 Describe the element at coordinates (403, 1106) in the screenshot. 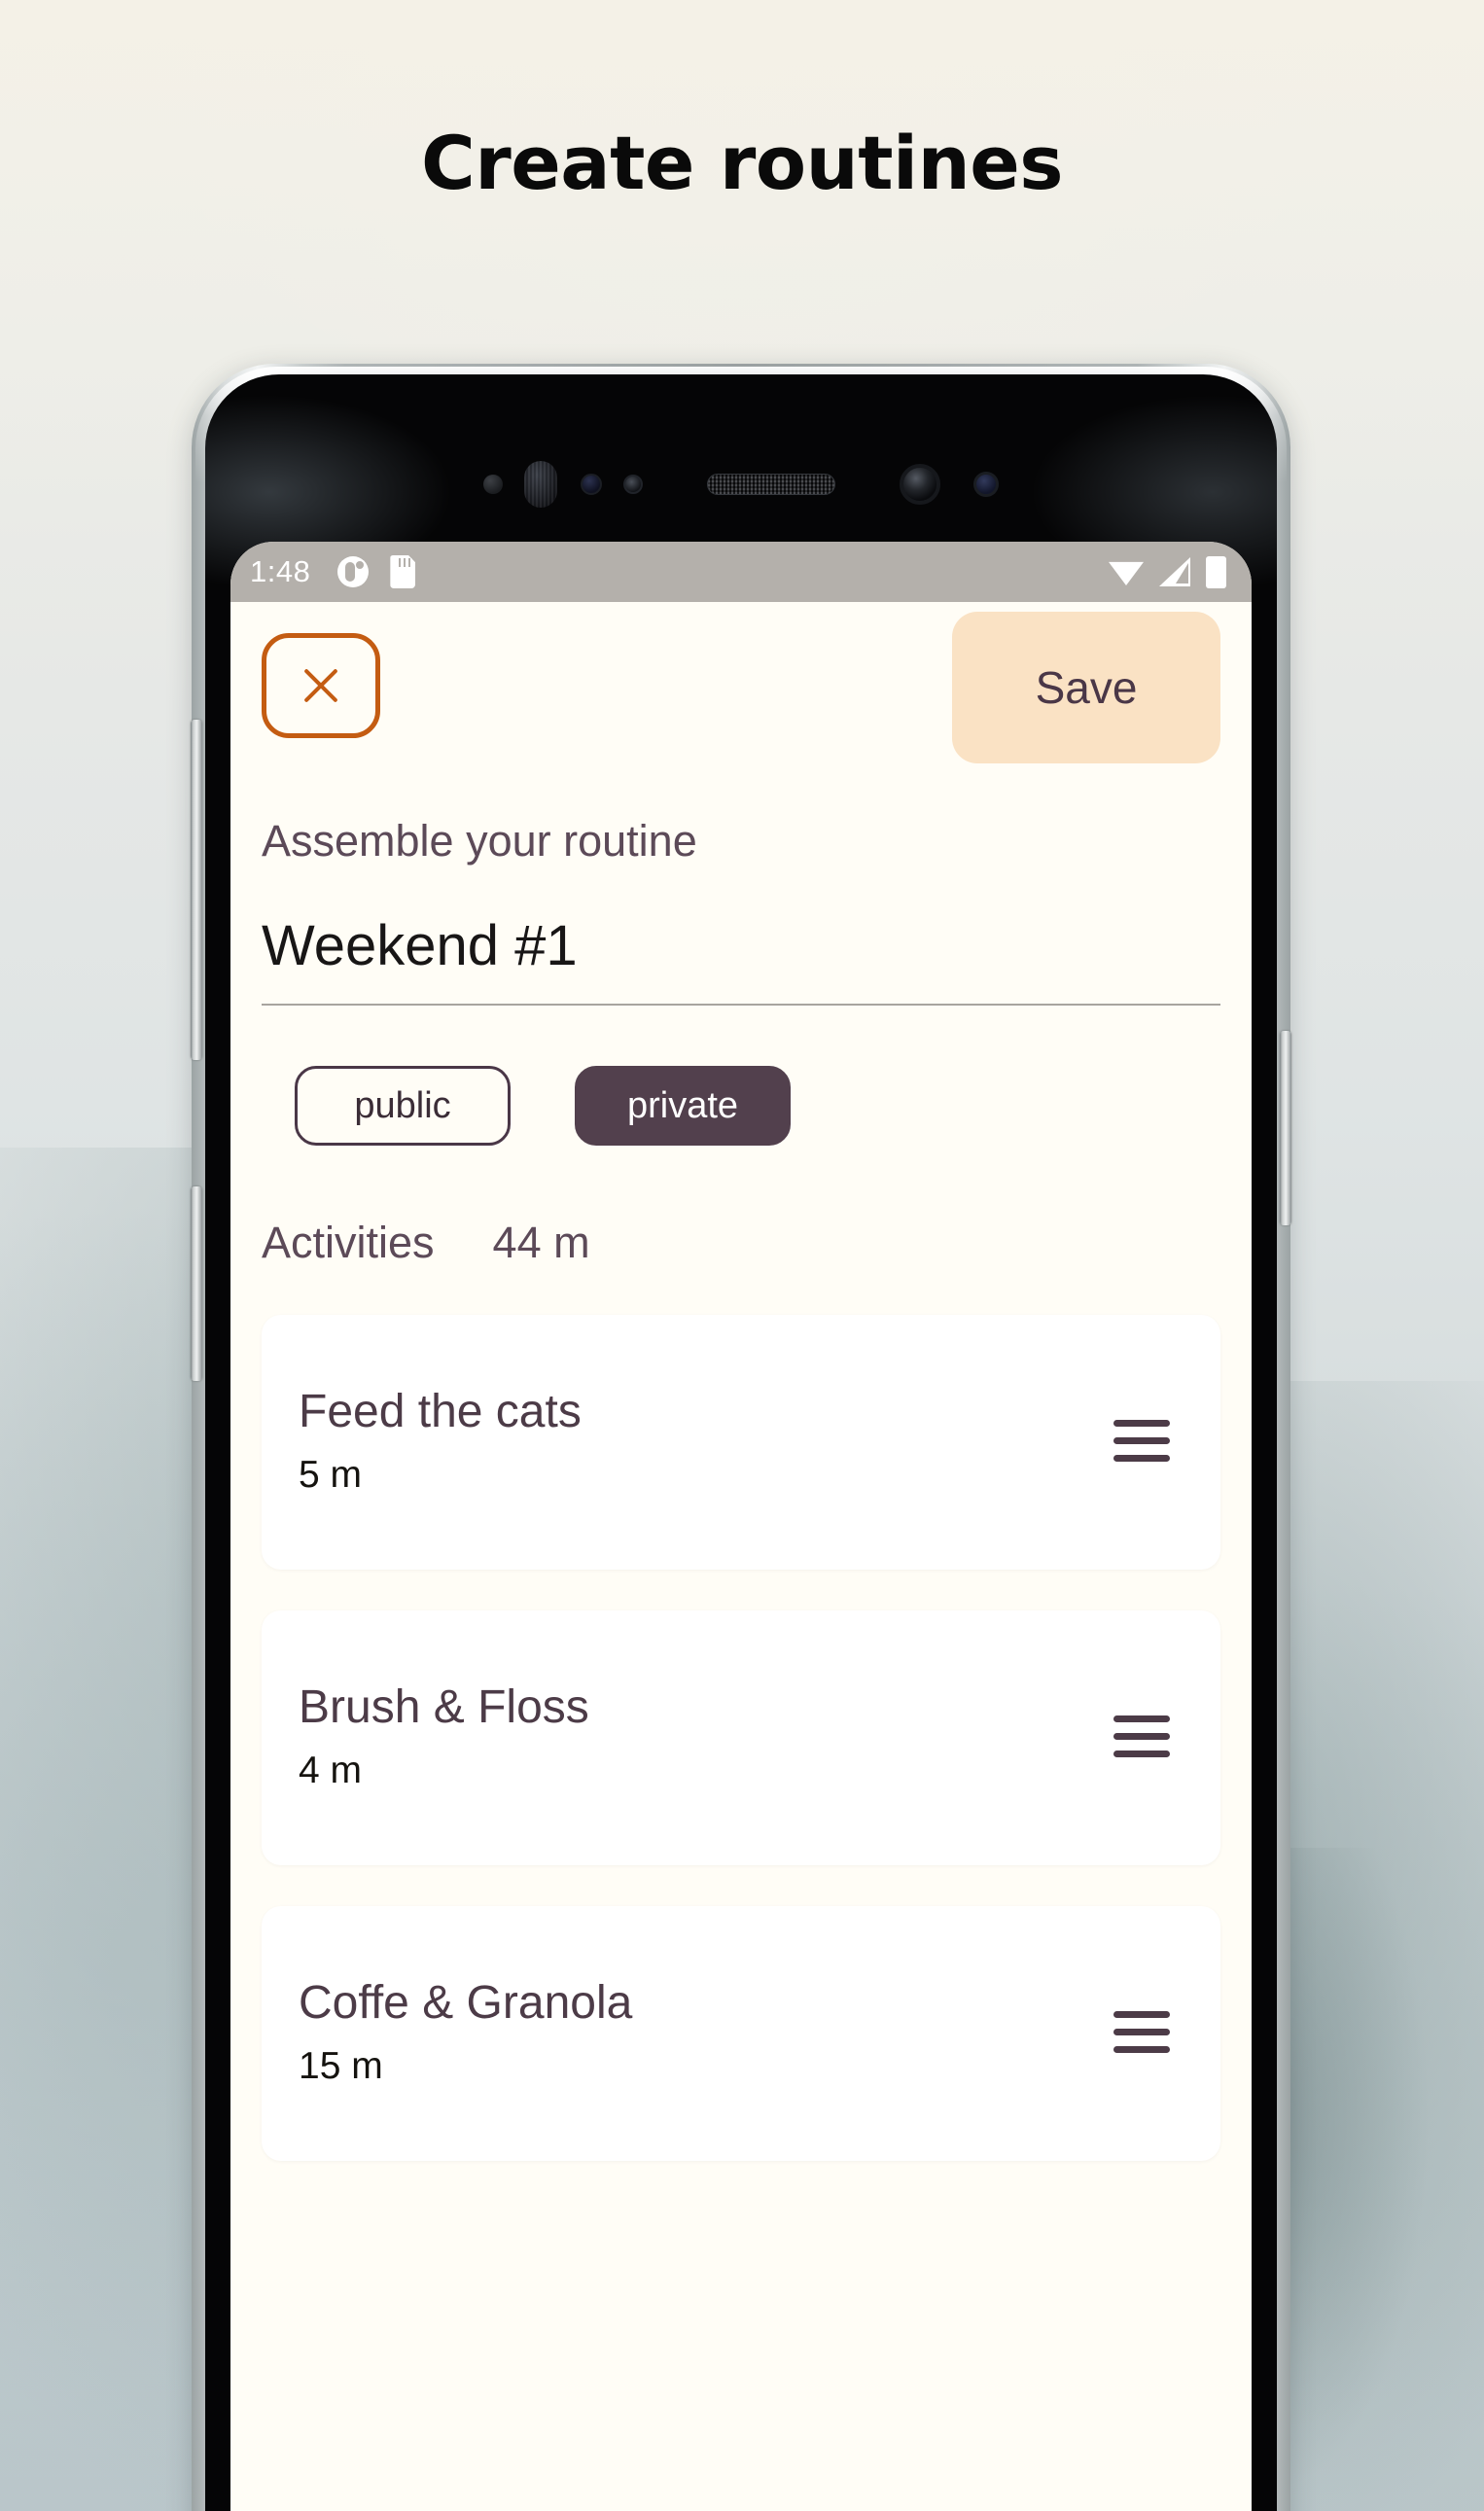

I see `visibility-option-public: public` at that location.